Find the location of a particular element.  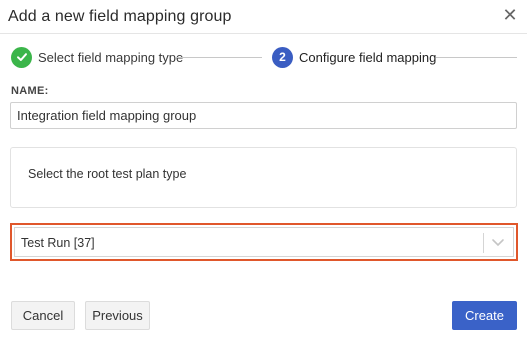

close-icon: ✕ is located at coordinates (510, 15).